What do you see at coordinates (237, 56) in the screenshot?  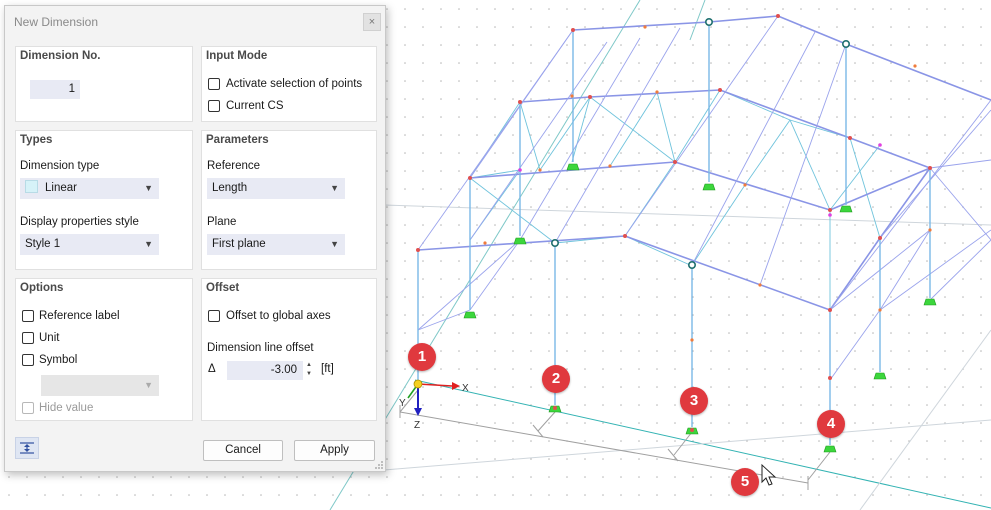 I see `input-mode-title: Input Mode` at bounding box center [237, 56].